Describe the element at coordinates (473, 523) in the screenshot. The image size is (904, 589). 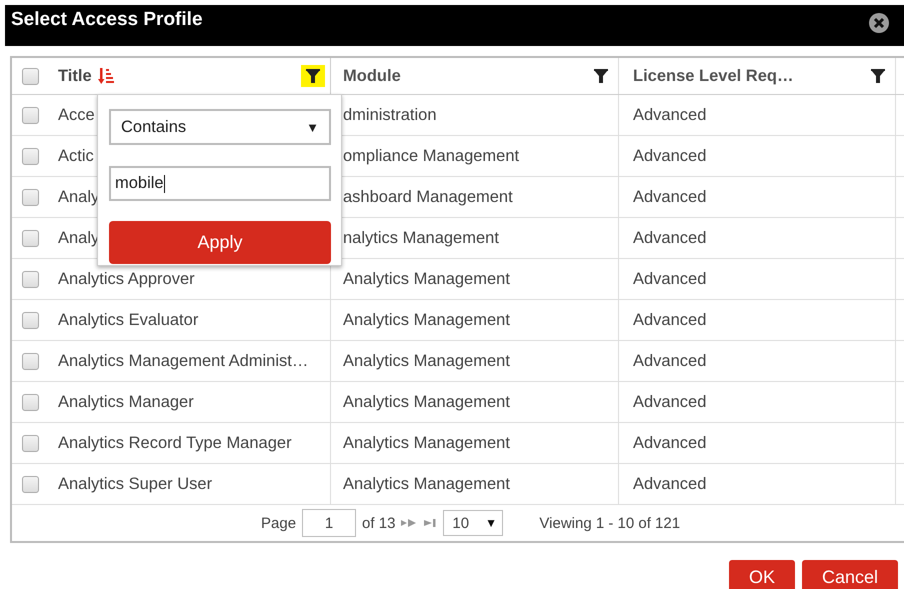
I see `page-size-select: 10 ▼` at that location.